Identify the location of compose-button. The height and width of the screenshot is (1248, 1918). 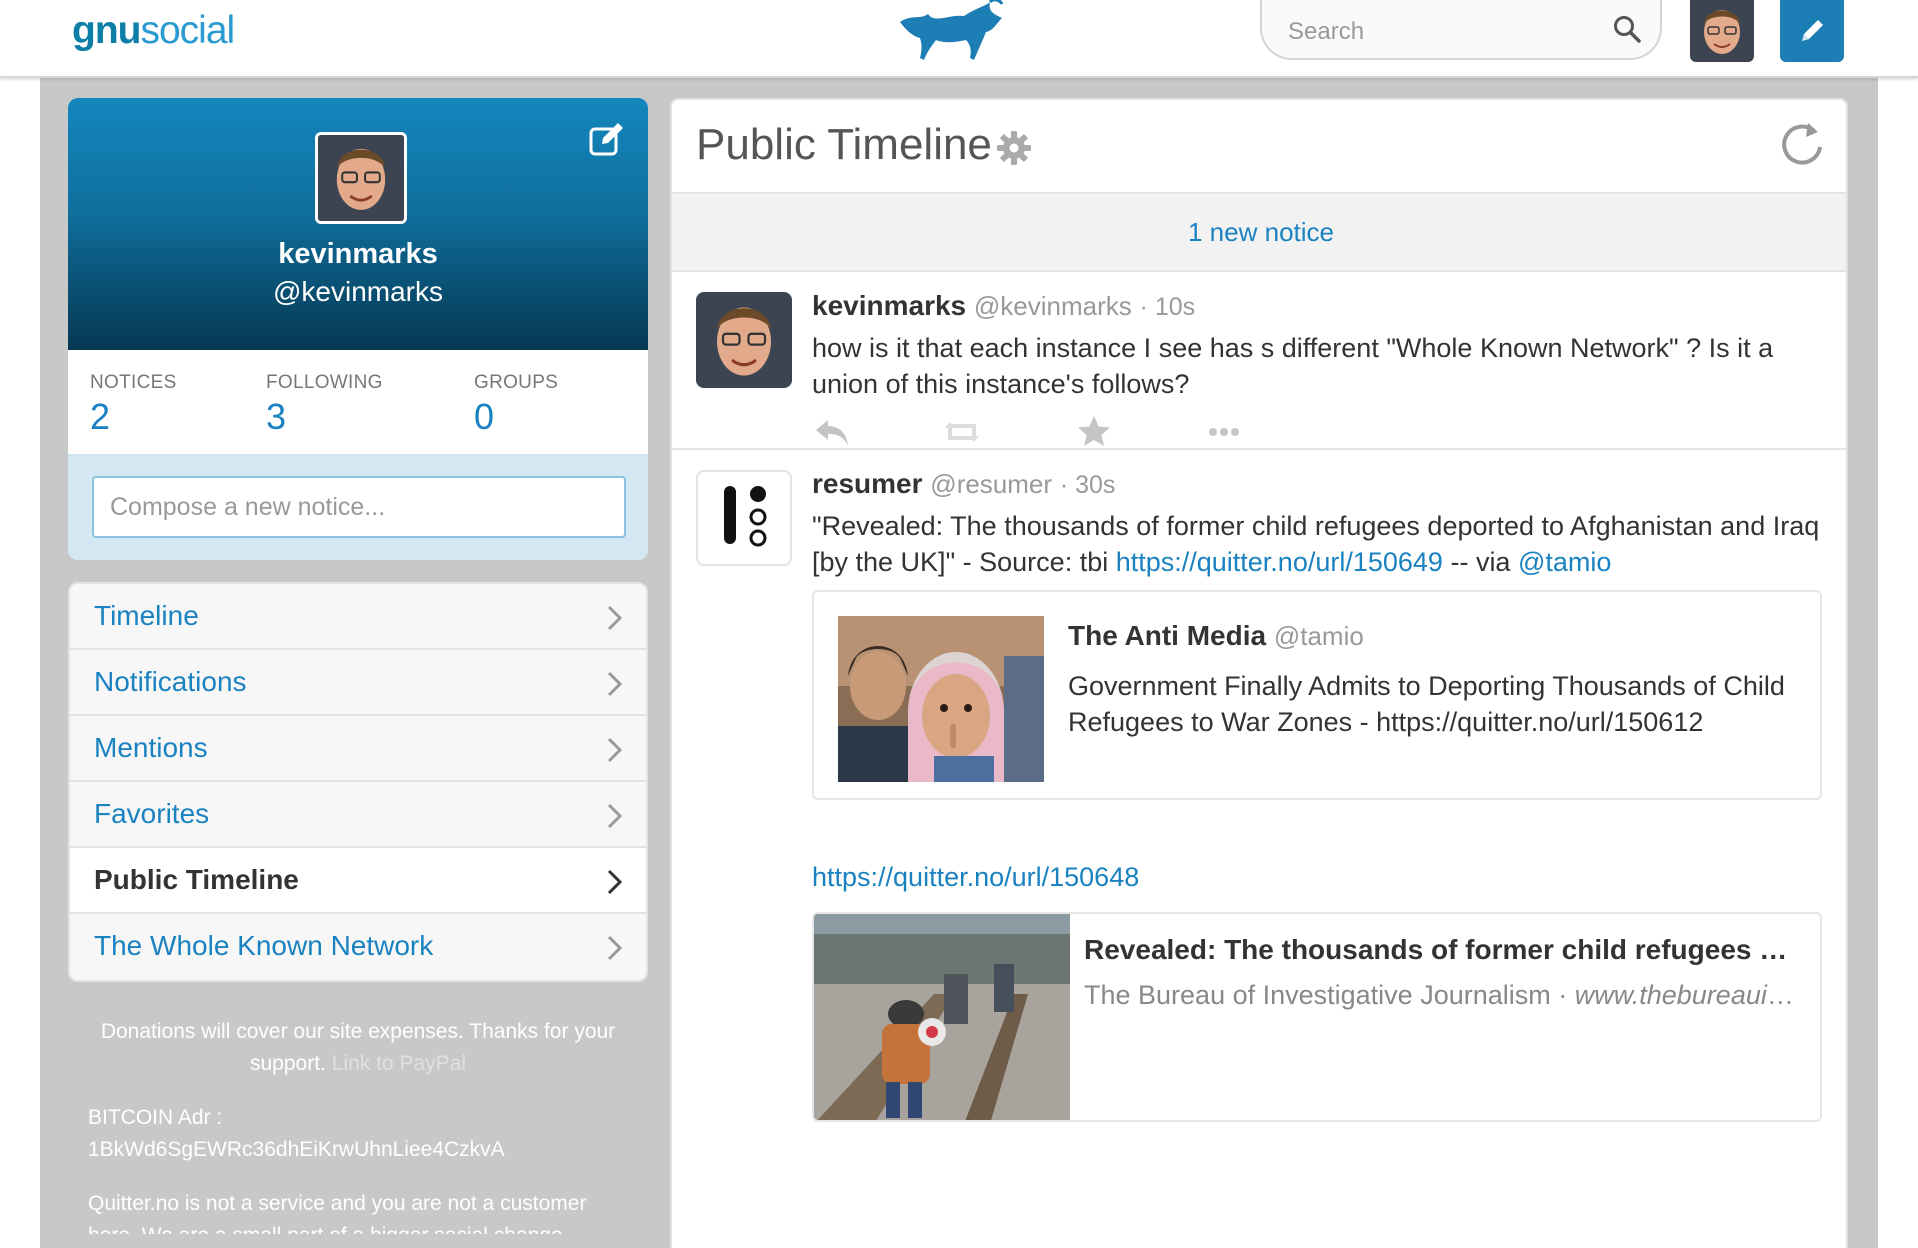
(1812, 31).